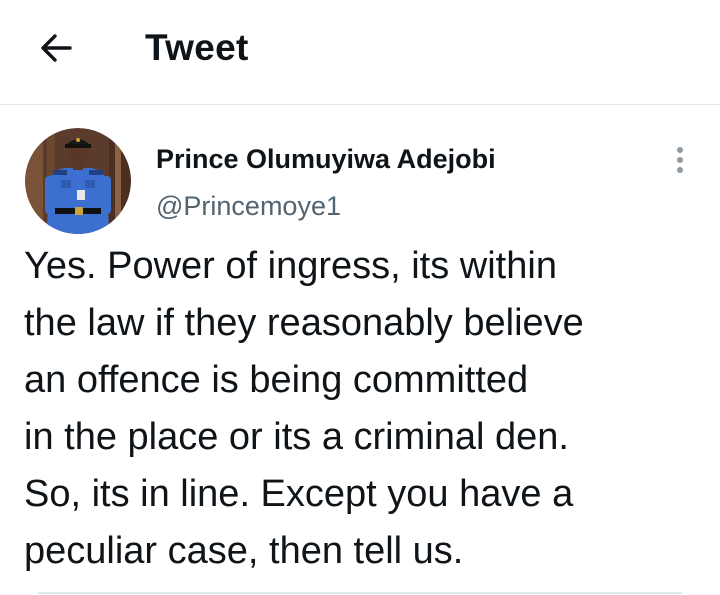 The height and width of the screenshot is (595, 720). Describe the element at coordinates (276, 380) in the screenshot. I see `tweet-text-line: an offence is being committed` at that location.